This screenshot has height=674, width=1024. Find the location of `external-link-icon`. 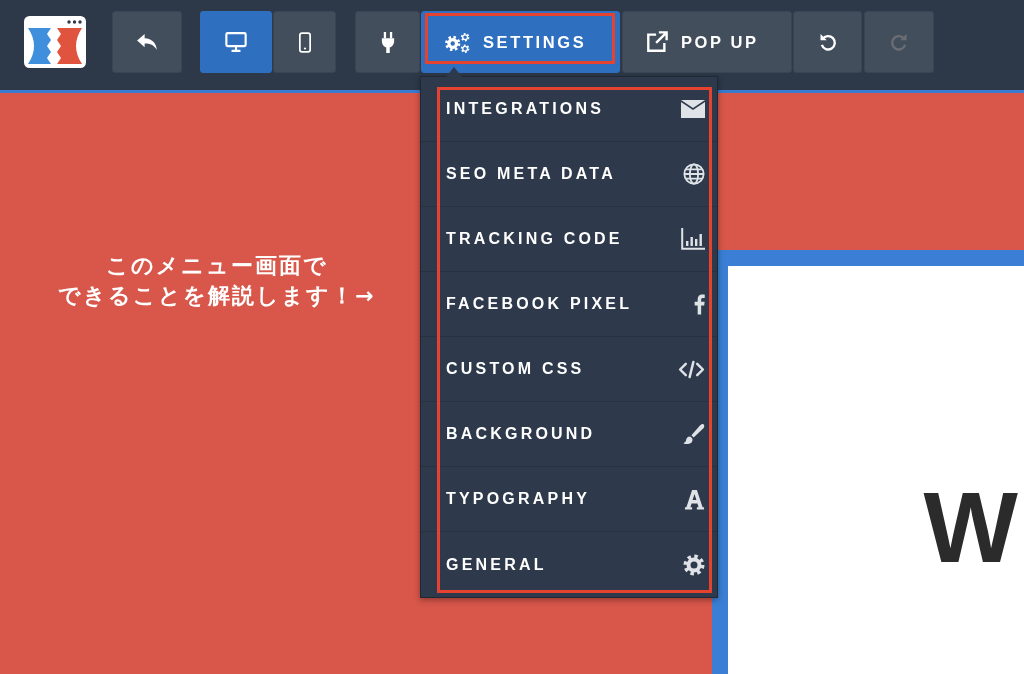

external-link-icon is located at coordinates (657, 42).